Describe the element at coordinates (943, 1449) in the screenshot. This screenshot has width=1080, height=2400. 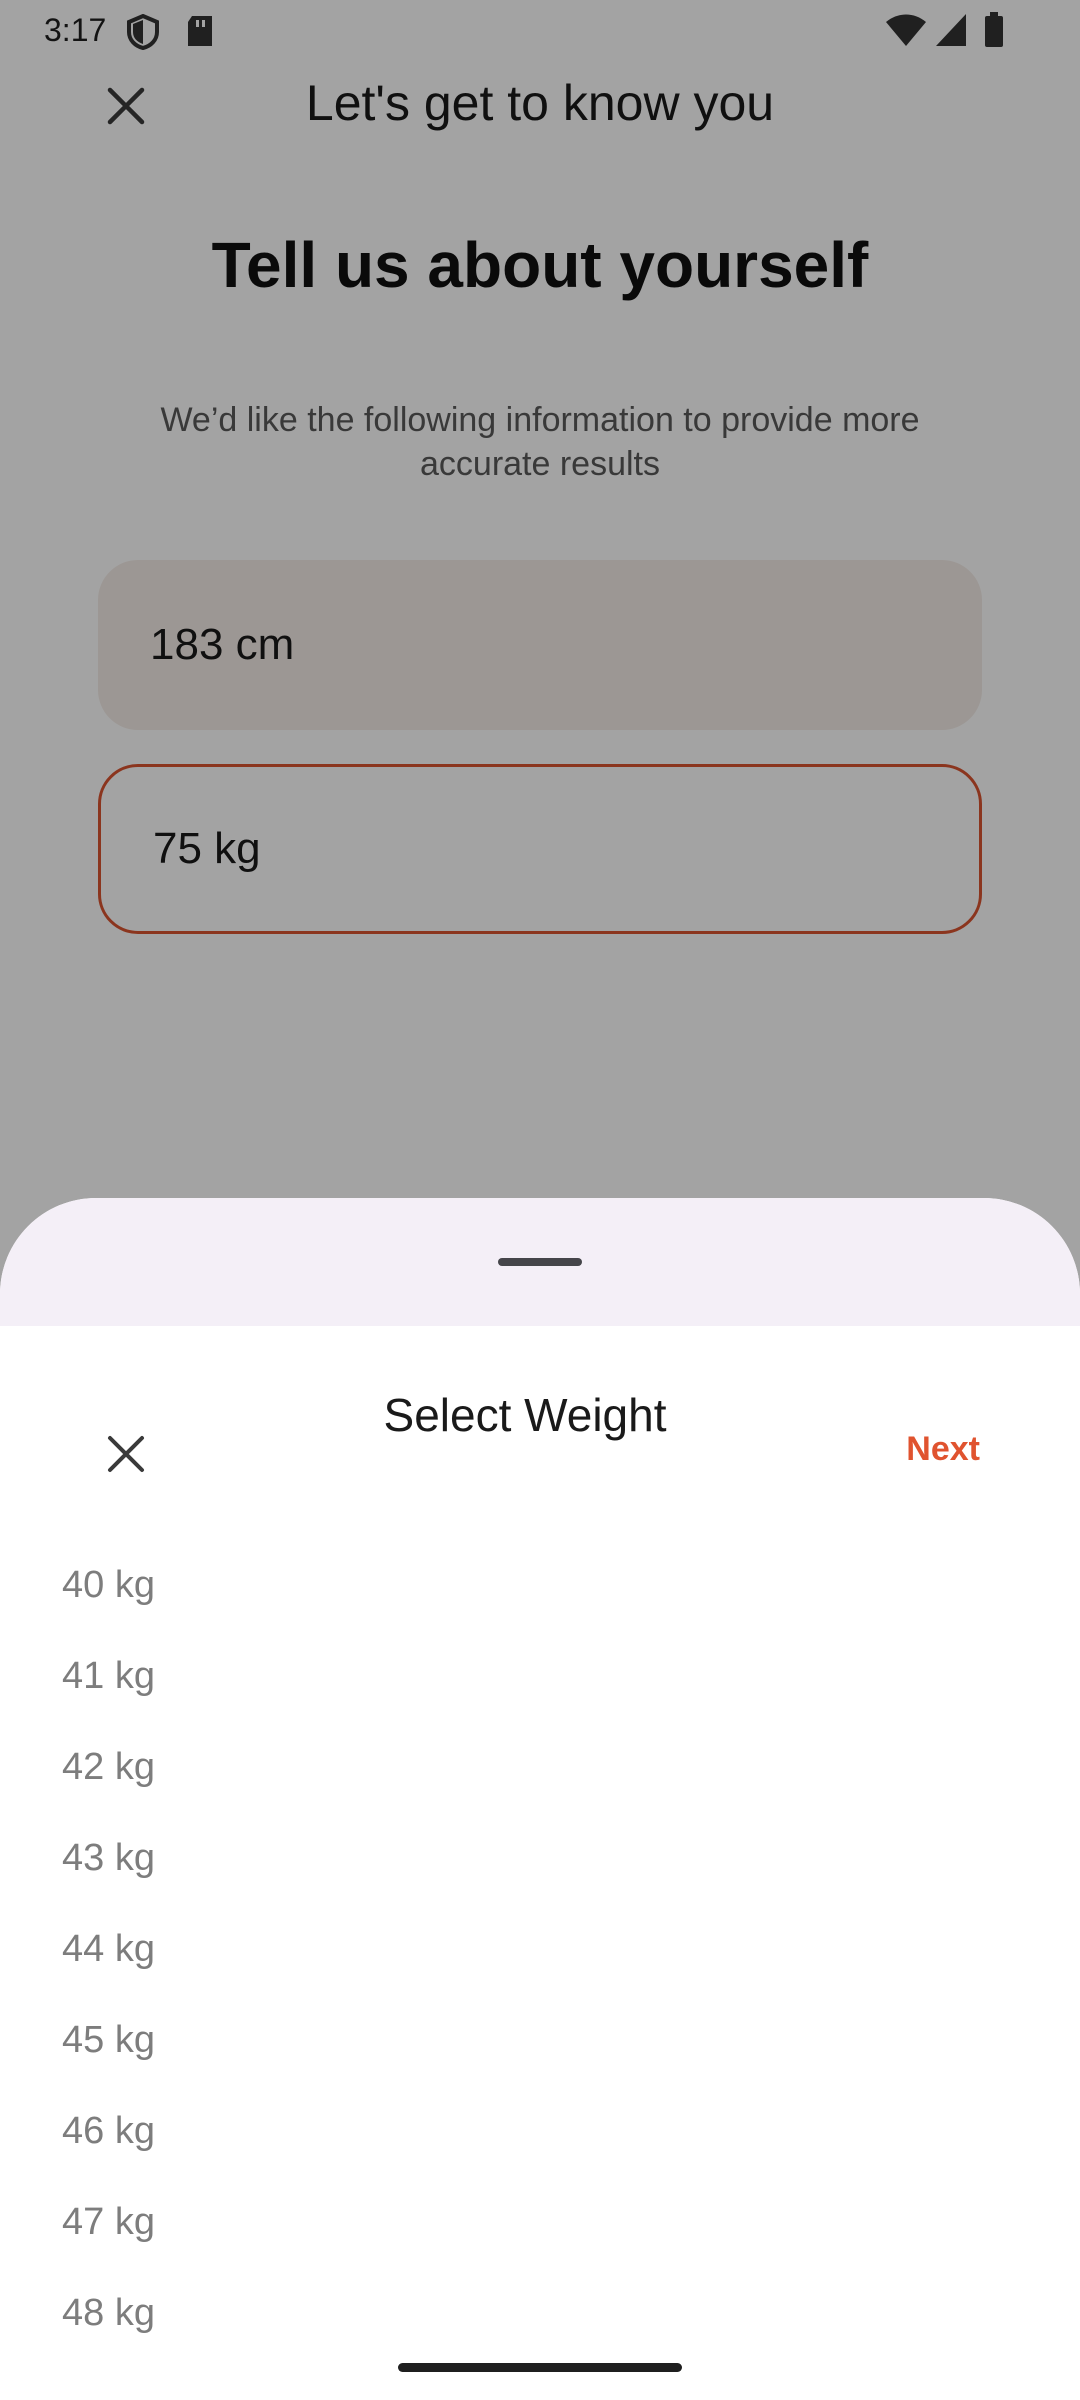
I see `next-button: Next` at that location.